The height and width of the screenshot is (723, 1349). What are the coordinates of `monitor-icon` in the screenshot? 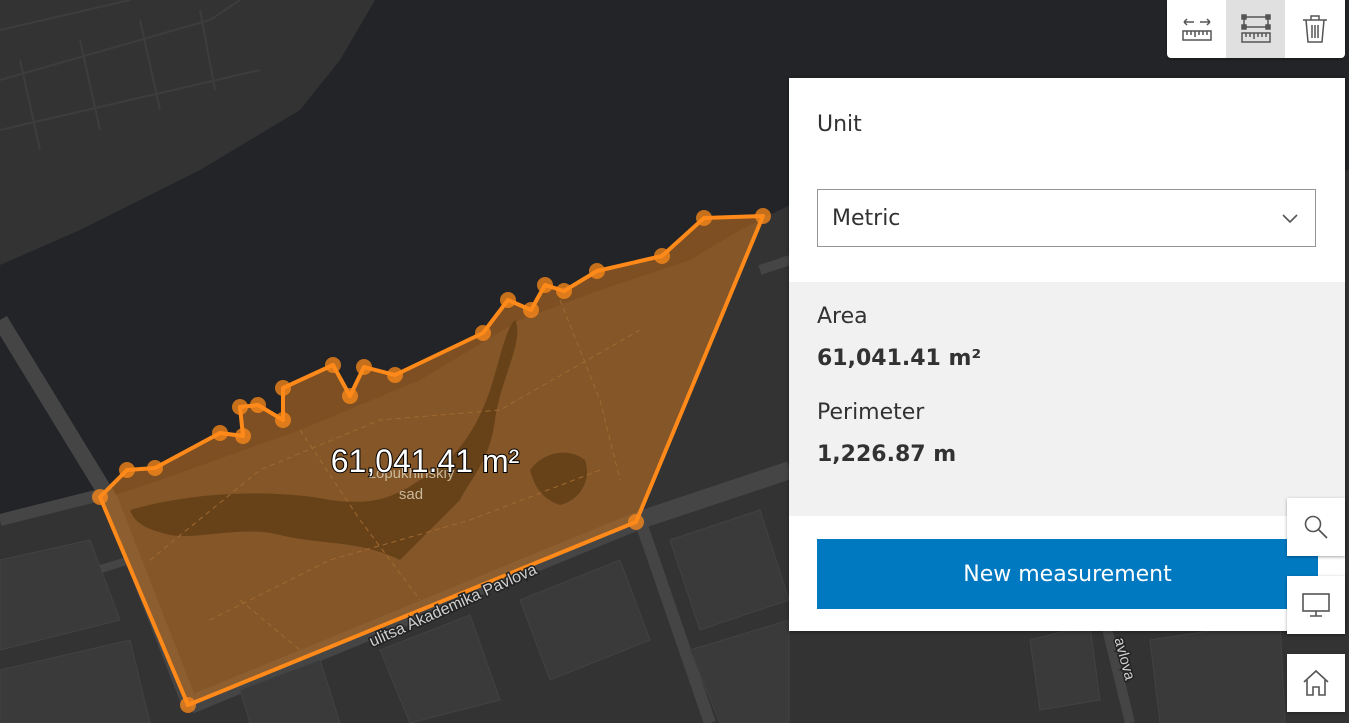 It's located at (1316, 605).